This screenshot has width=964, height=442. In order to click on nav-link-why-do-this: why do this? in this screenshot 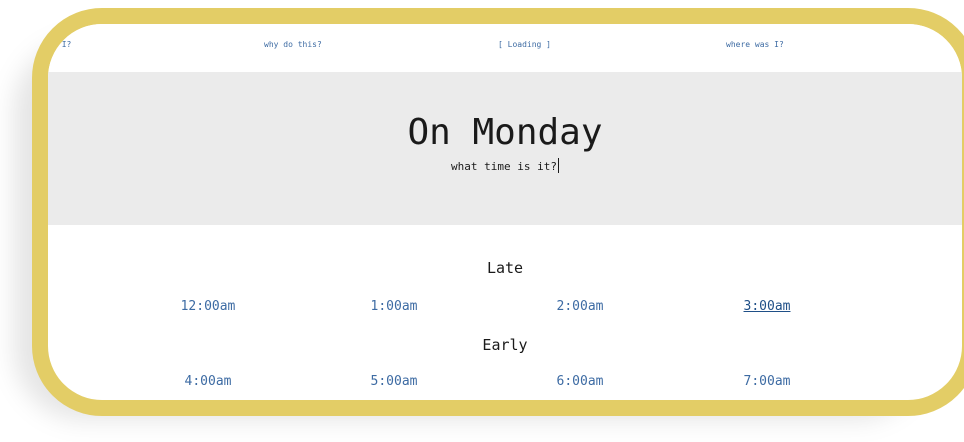, I will do `click(293, 44)`.